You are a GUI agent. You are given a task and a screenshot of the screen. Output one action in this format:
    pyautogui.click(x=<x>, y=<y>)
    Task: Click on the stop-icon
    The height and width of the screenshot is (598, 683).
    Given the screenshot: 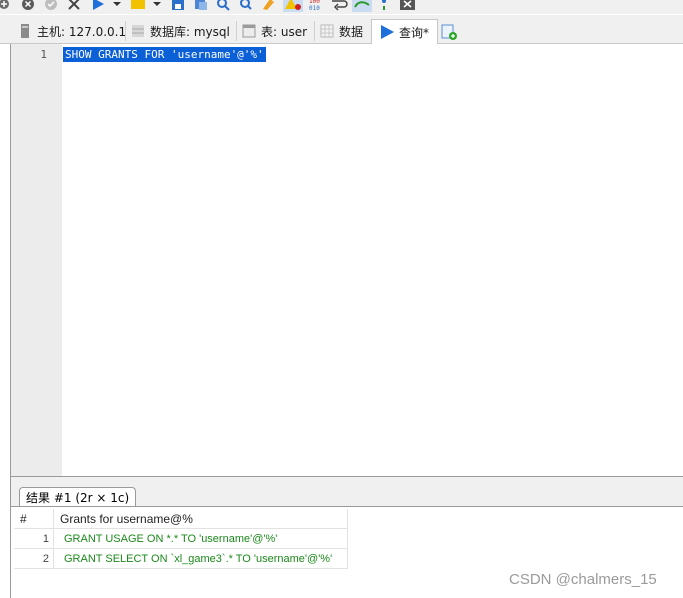 What is the action you would take?
    pyautogui.click(x=28, y=6)
    